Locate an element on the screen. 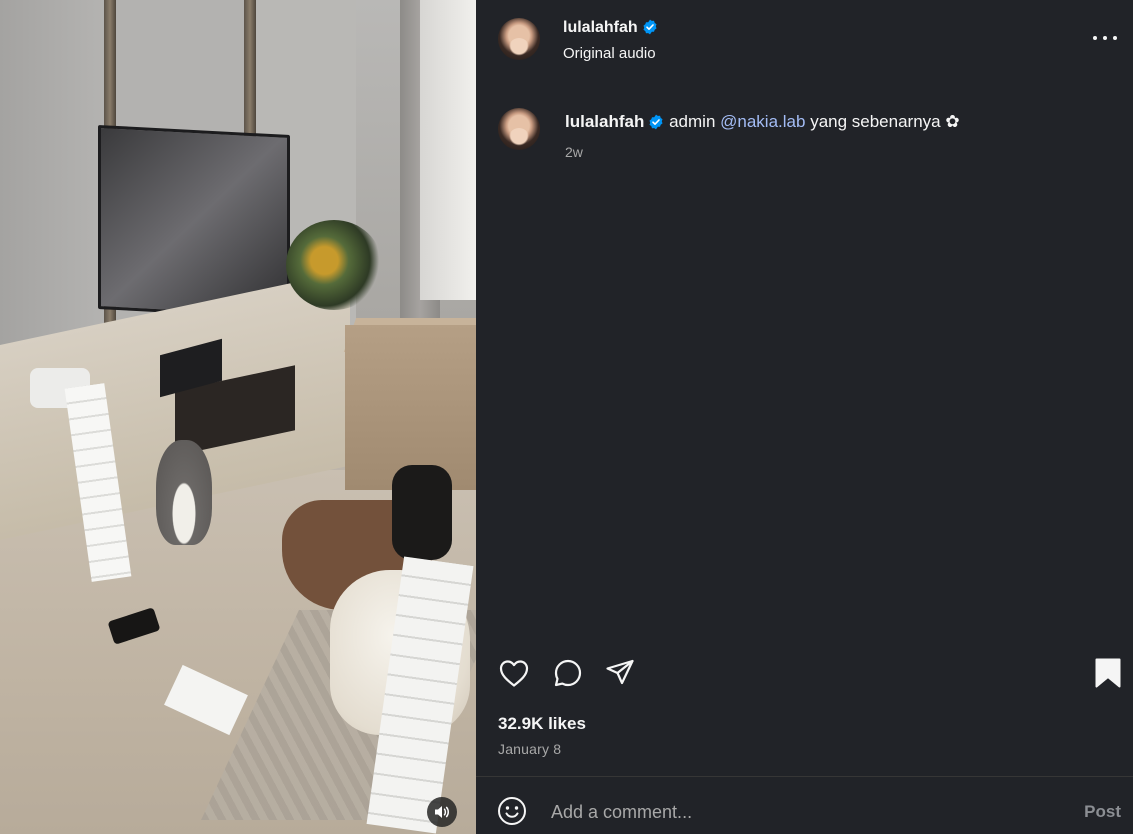 The height and width of the screenshot is (834, 1133). post-date: January 8 is located at coordinates (529, 749).